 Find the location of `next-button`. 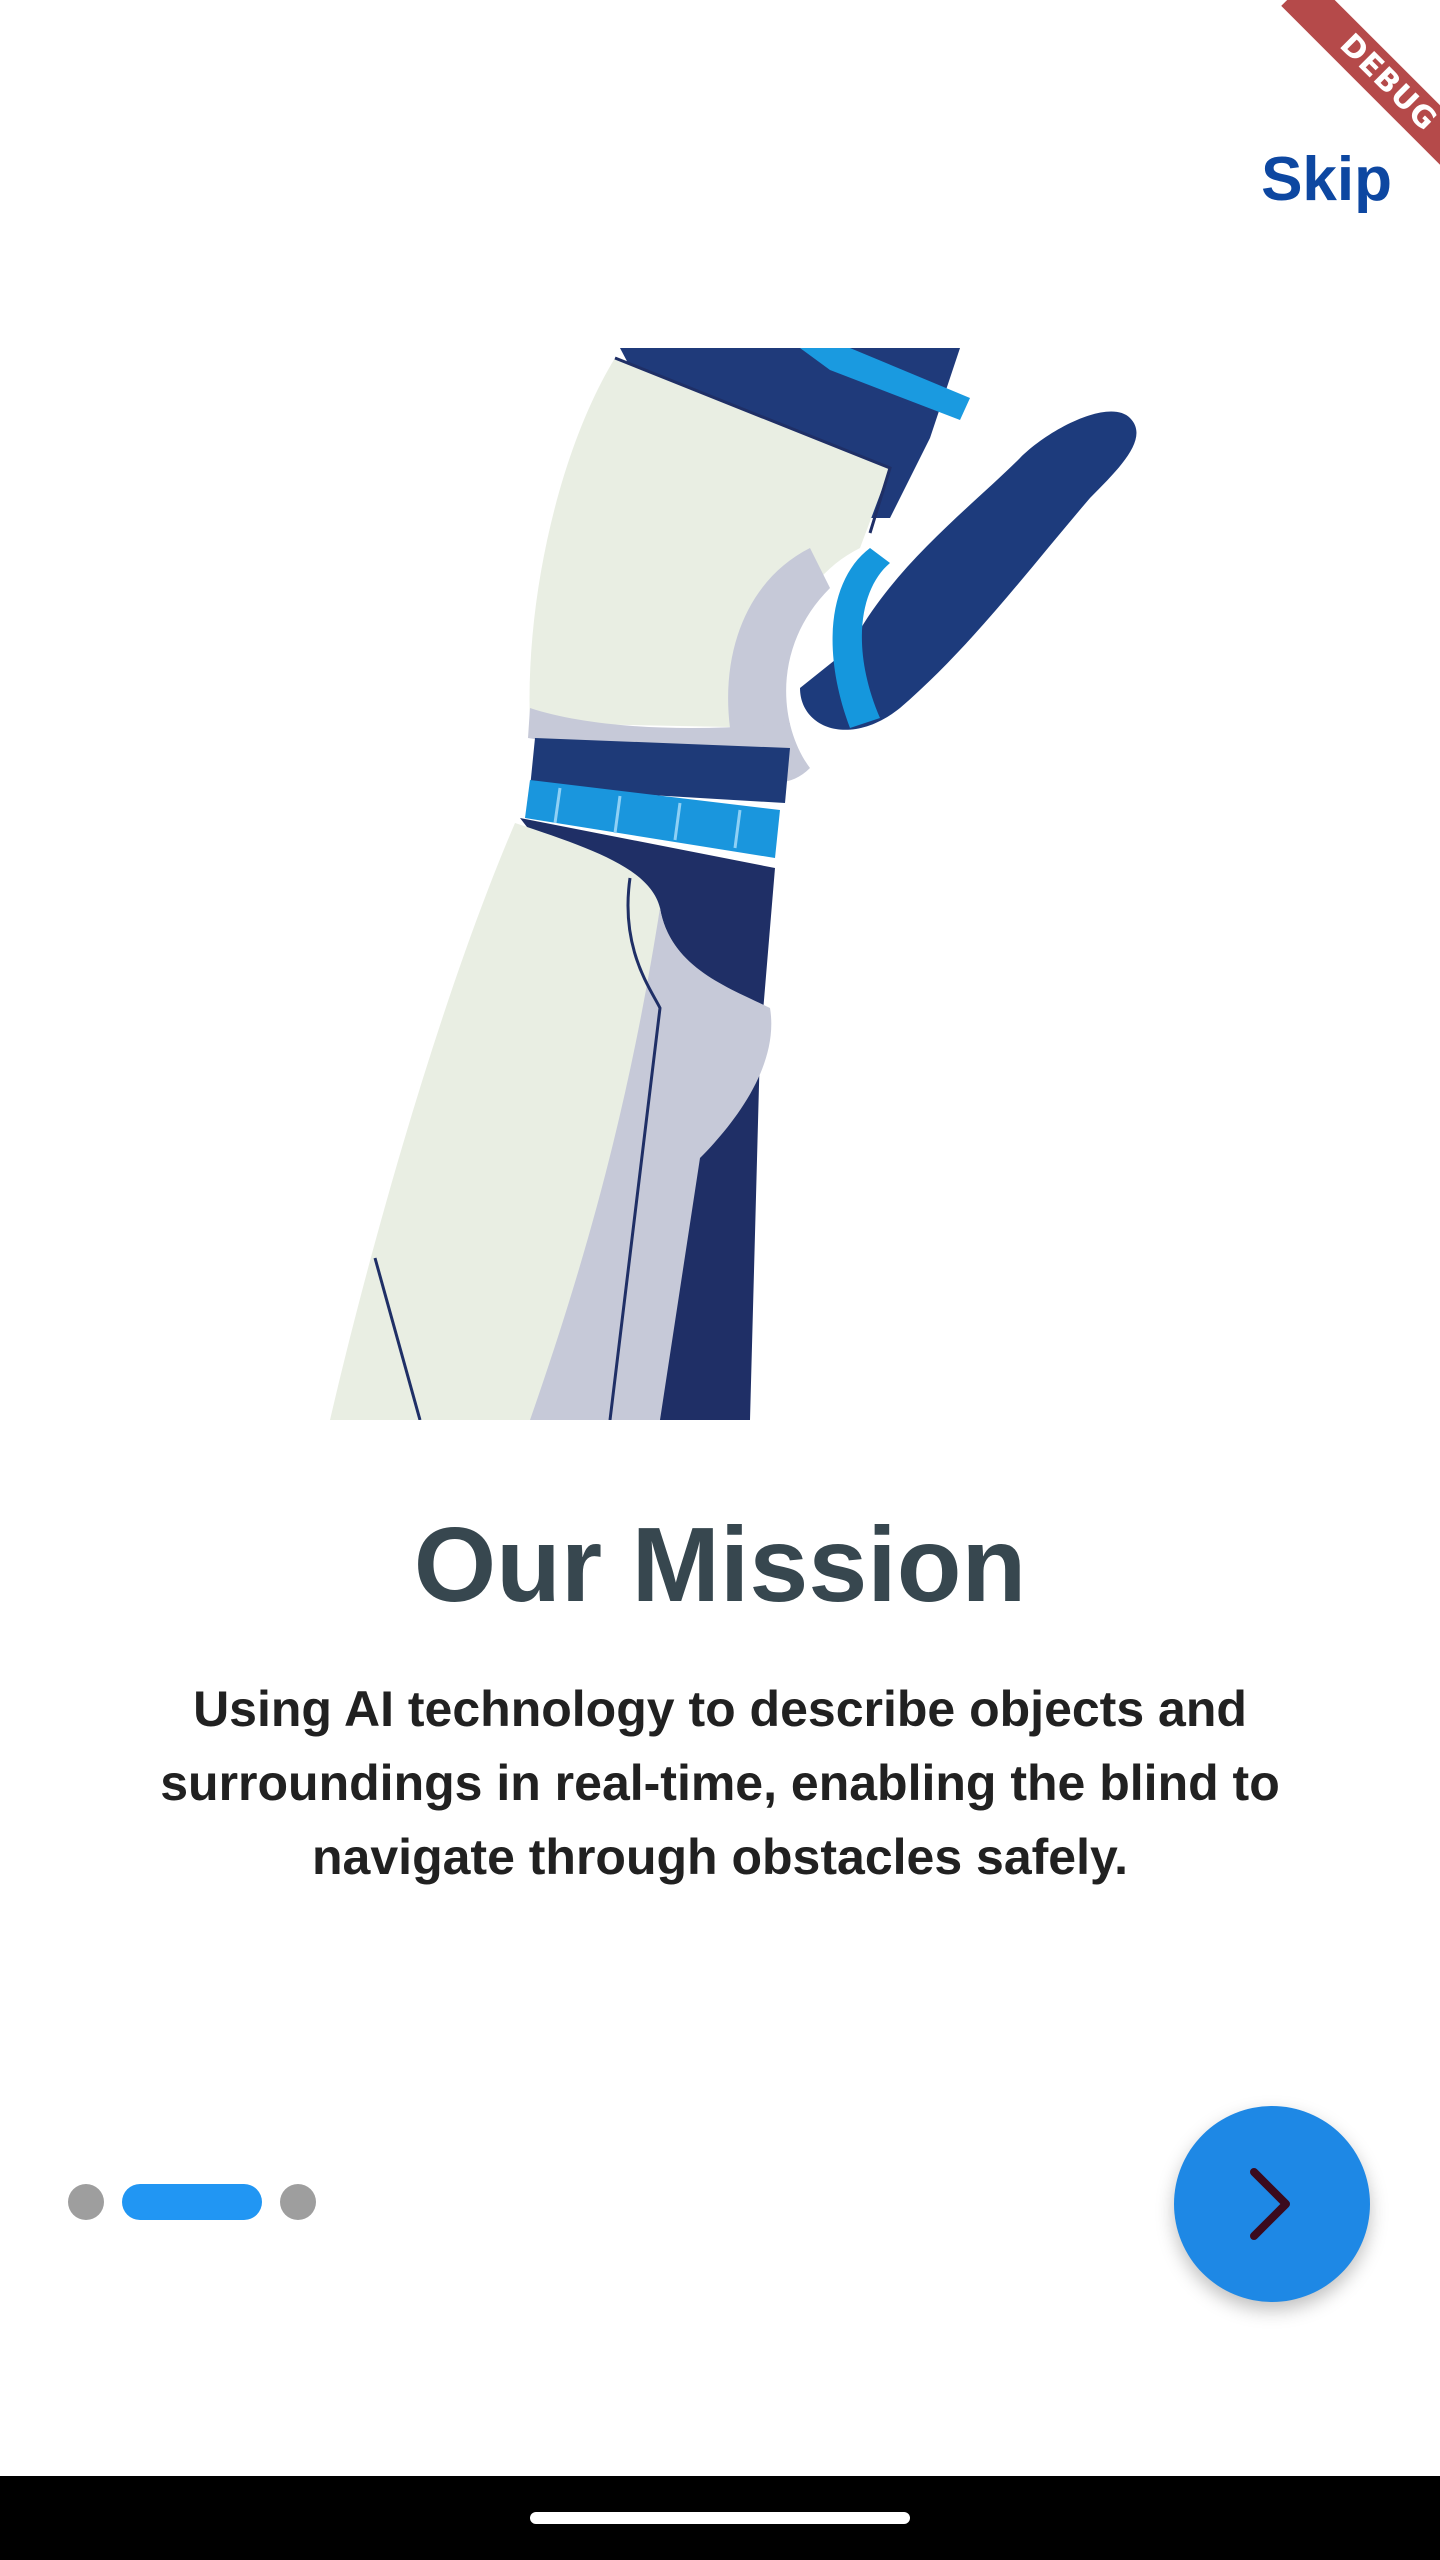

next-button is located at coordinates (1272, 2204).